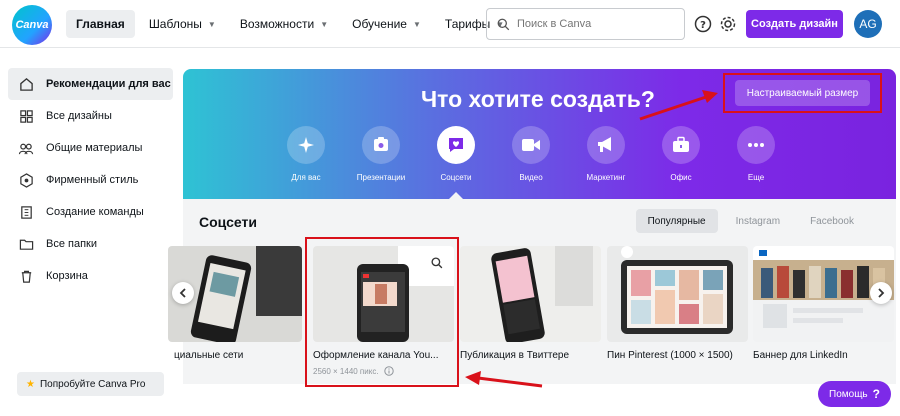 This screenshot has height=416, width=900. I want to click on help-button: Помощь ?, so click(854, 394).